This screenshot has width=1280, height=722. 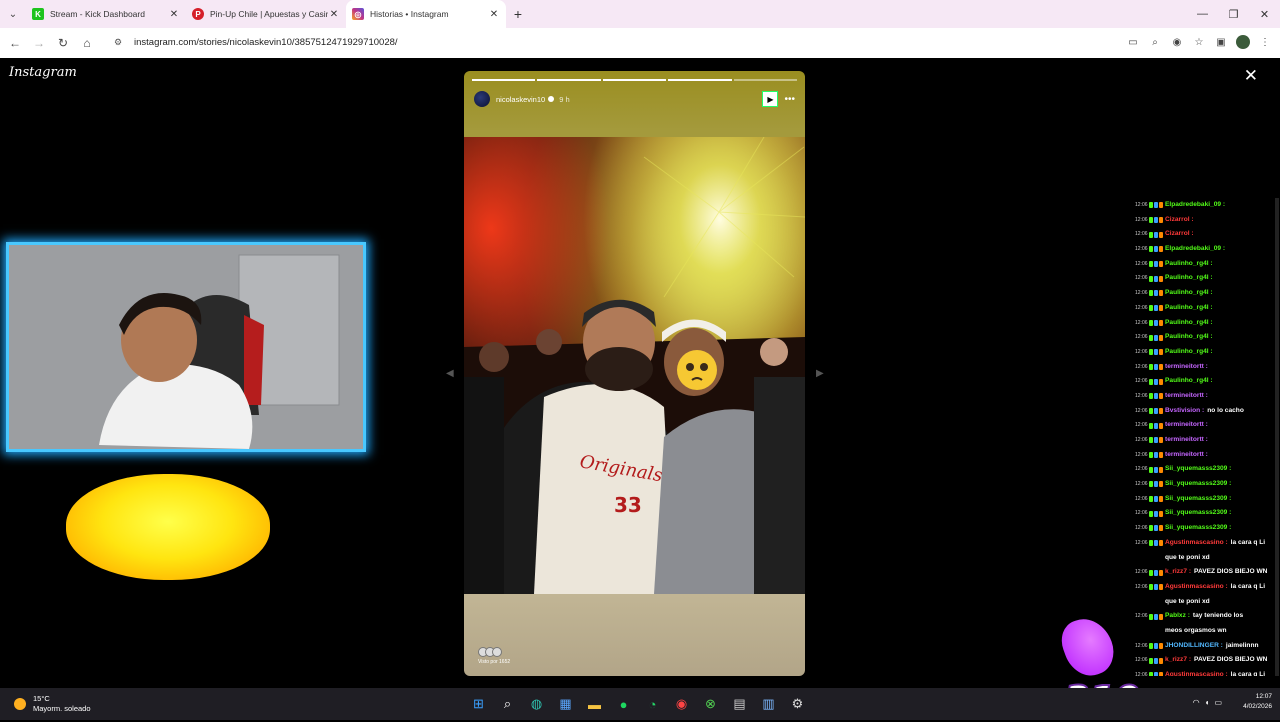 I want to click on reload-icon: ↻, so click(x=63, y=43).